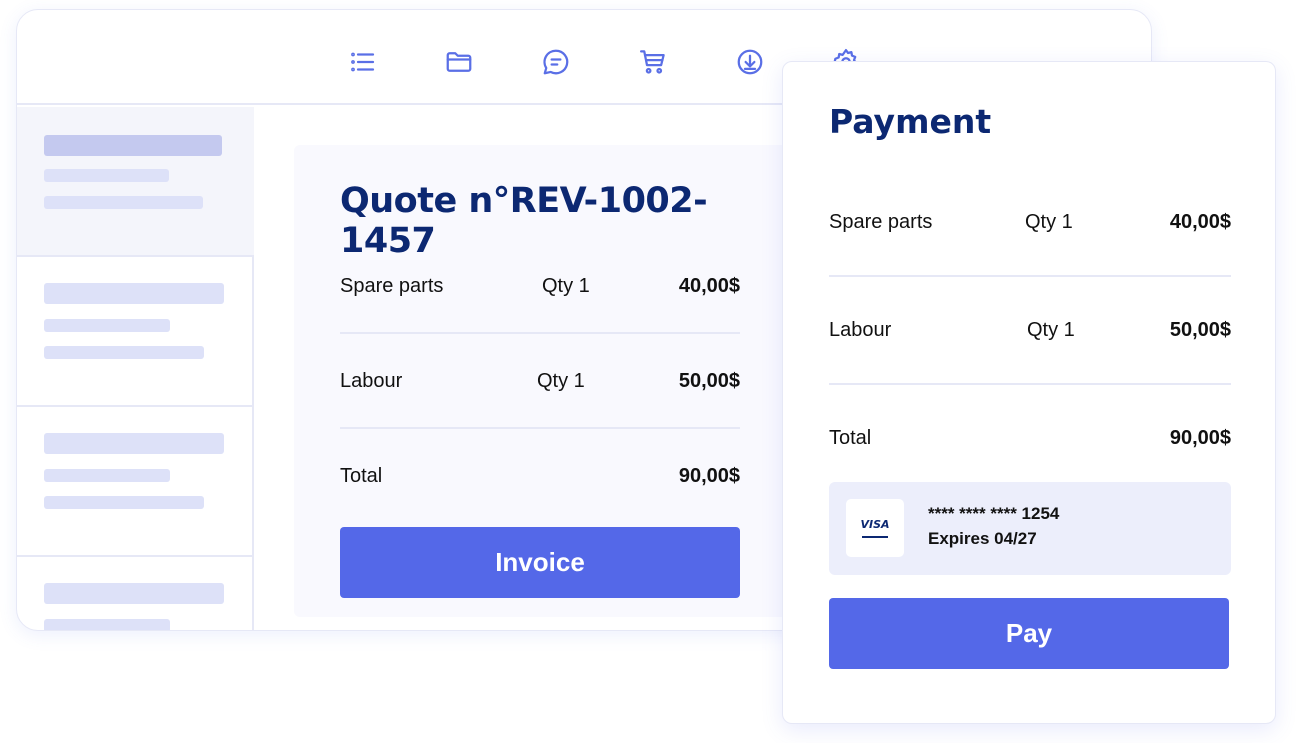 The height and width of the screenshot is (743, 1302). Describe the element at coordinates (875, 524) in the screenshot. I see `card-brand: VISA` at that location.